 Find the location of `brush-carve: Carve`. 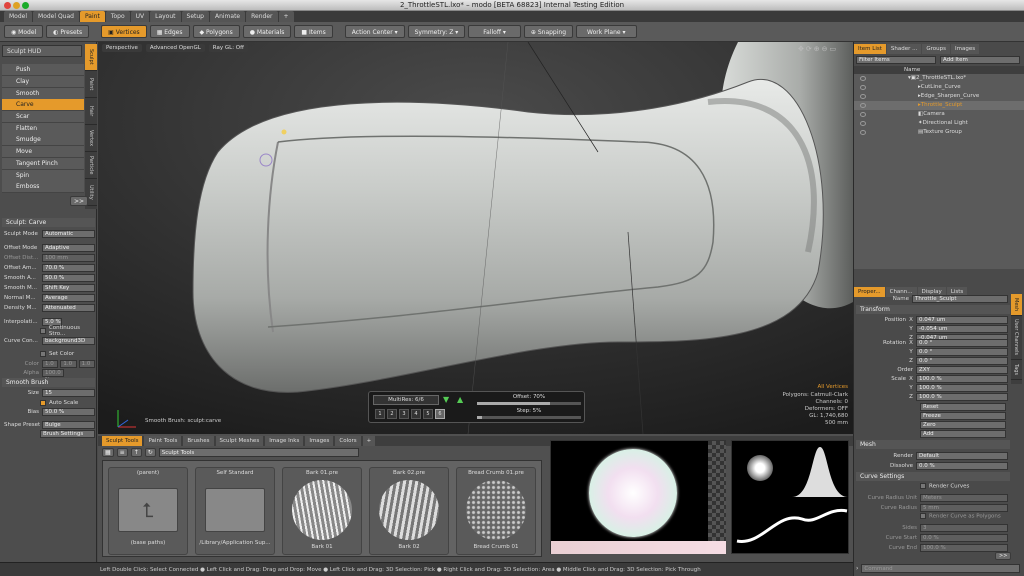

brush-carve: Carve is located at coordinates (43, 105).